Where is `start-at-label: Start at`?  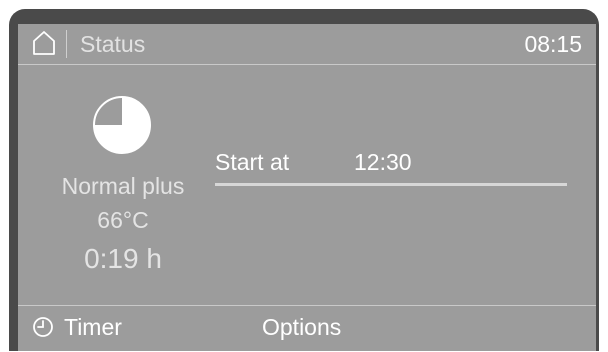 start-at-label: Start at is located at coordinates (252, 162).